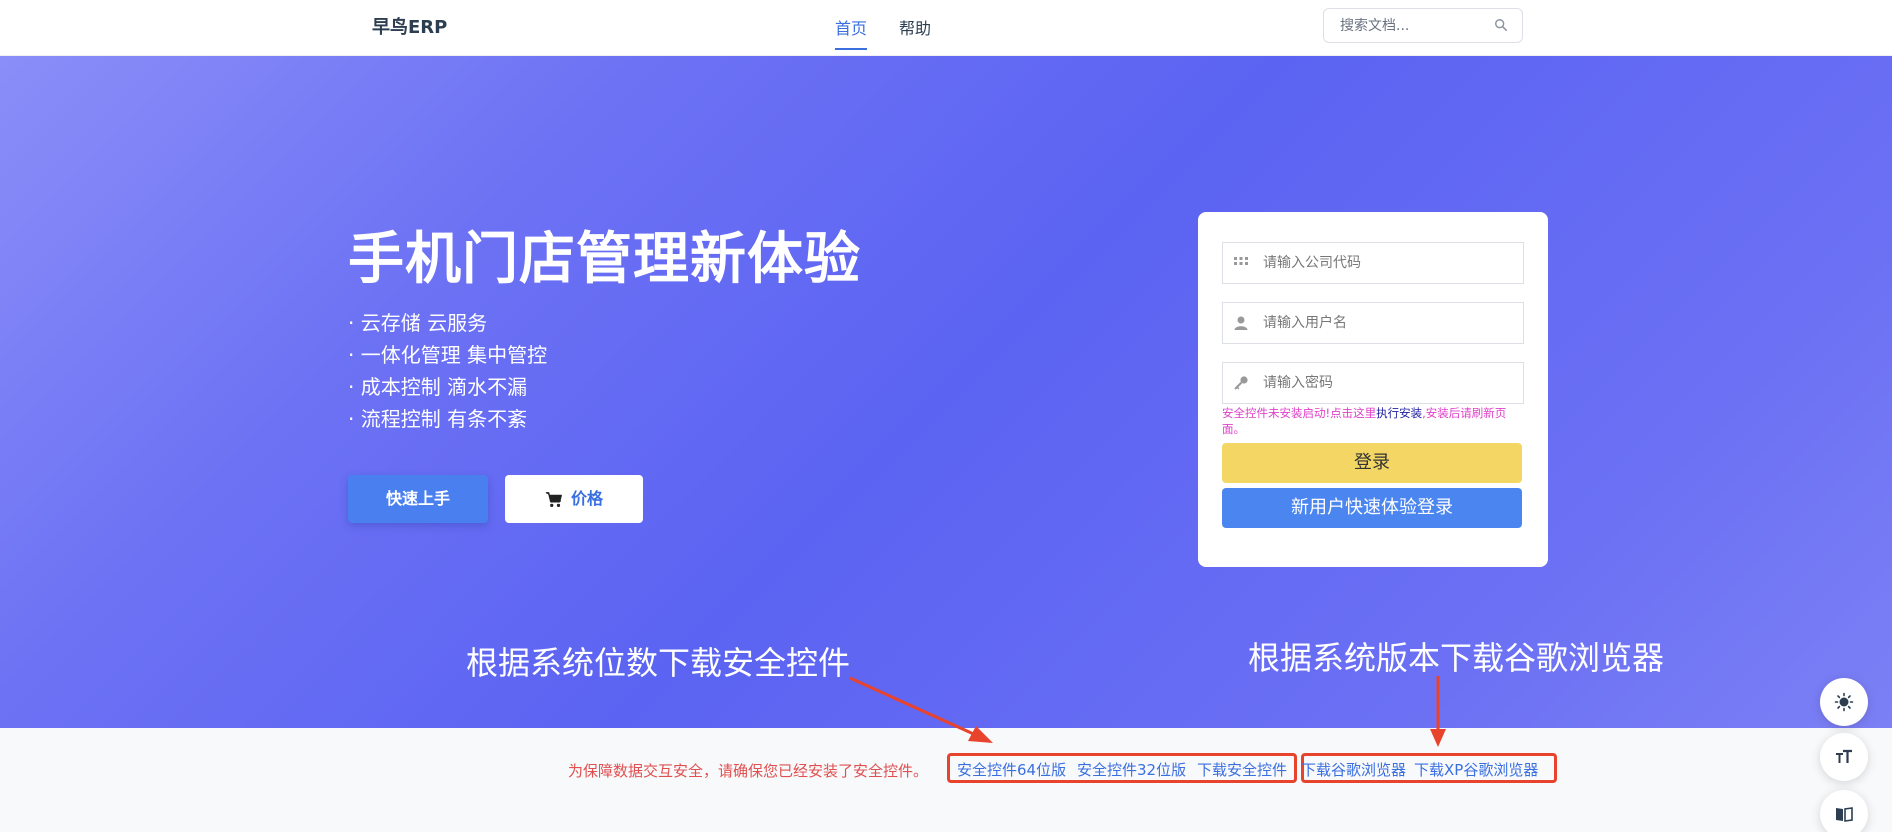 The width and height of the screenshot is (1892, 832). I want to click on annotation-left: 根据系统位数下载安全控件, so click(658, 663).